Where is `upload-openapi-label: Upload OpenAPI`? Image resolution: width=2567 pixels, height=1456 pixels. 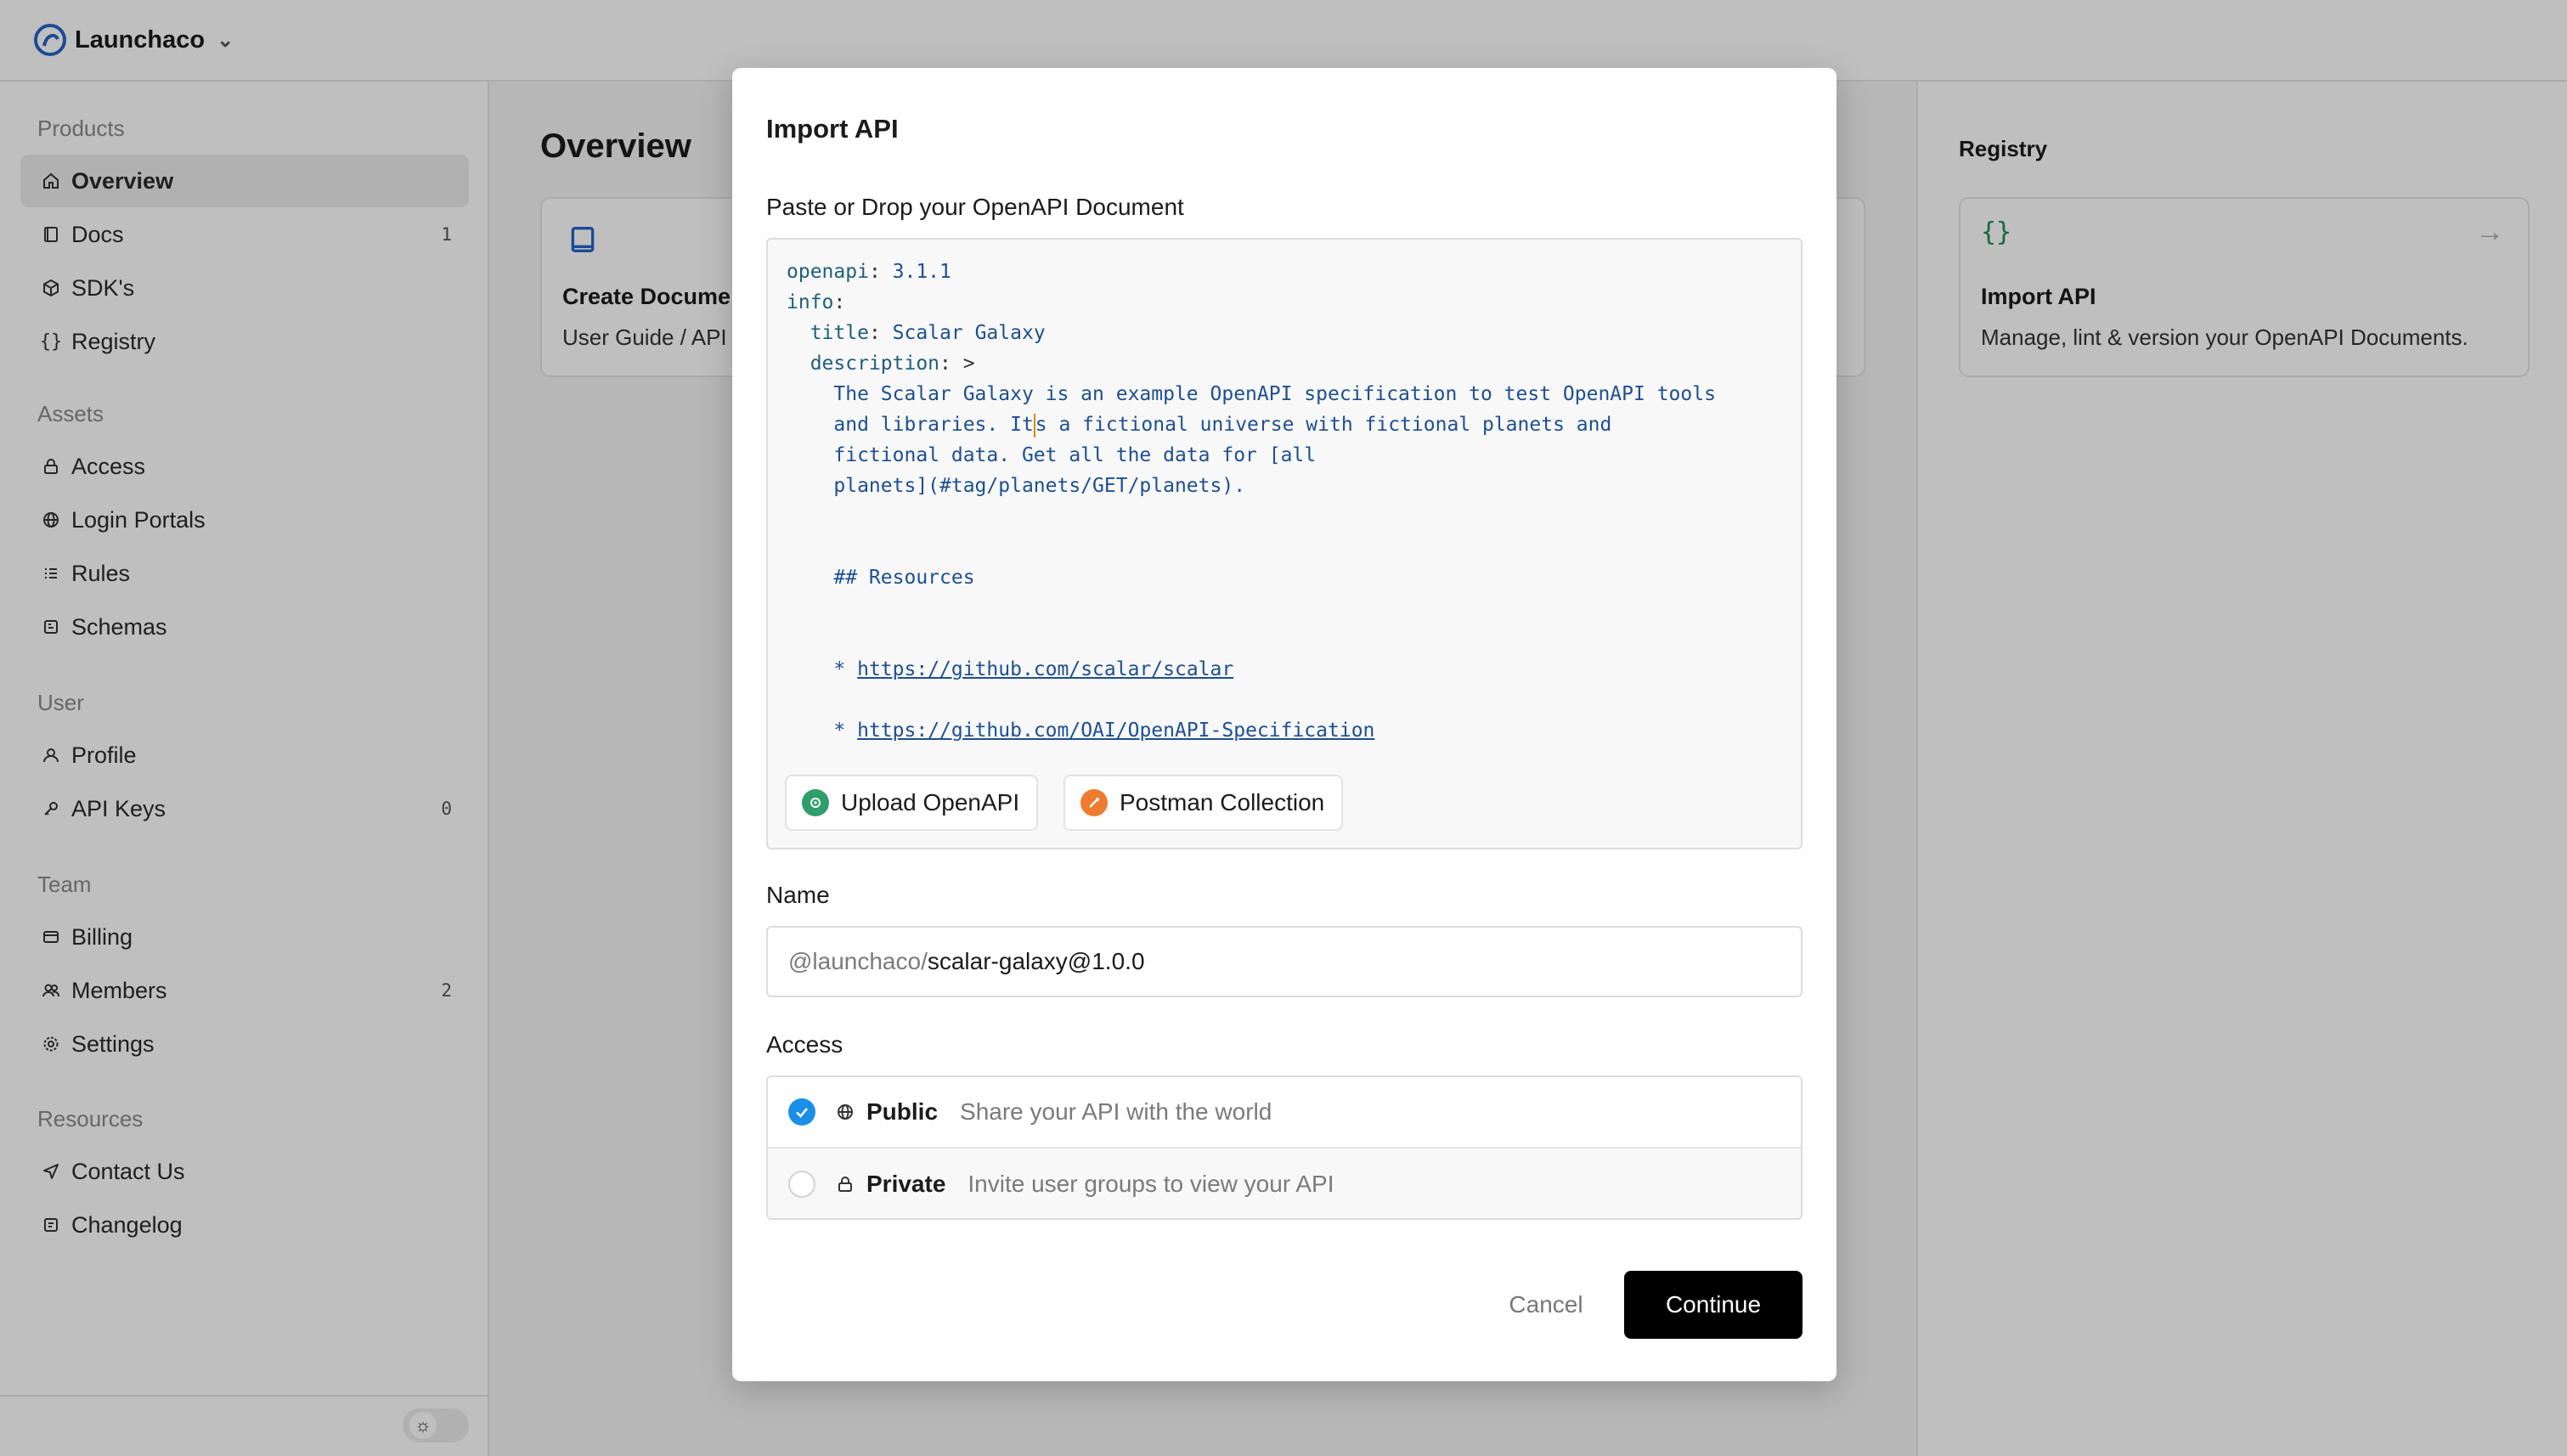 upload-openapi-label: Upload OpenAPI is located at coordinates (931, 802).